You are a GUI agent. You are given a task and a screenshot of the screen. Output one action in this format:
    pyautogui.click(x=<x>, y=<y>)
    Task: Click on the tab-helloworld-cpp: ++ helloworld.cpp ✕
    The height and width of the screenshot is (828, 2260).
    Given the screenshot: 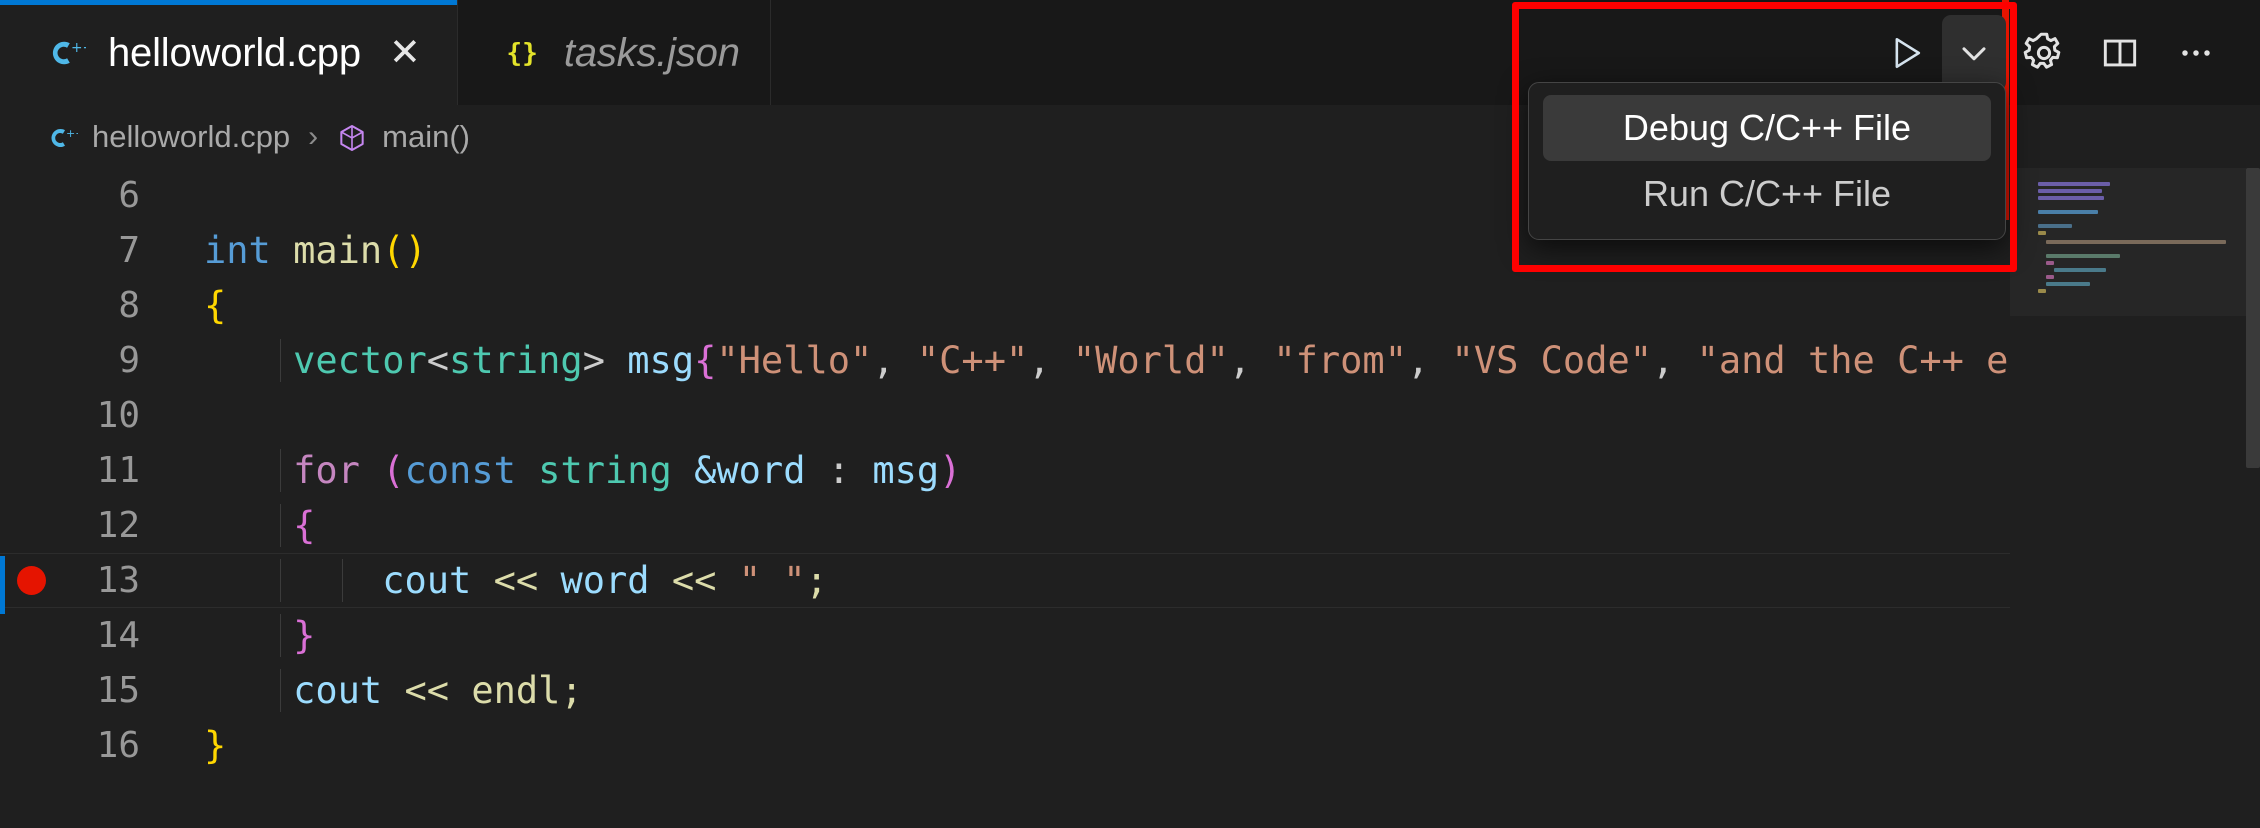 What is the action you would take?
    pyautogui.click(x=229, y=52)
    